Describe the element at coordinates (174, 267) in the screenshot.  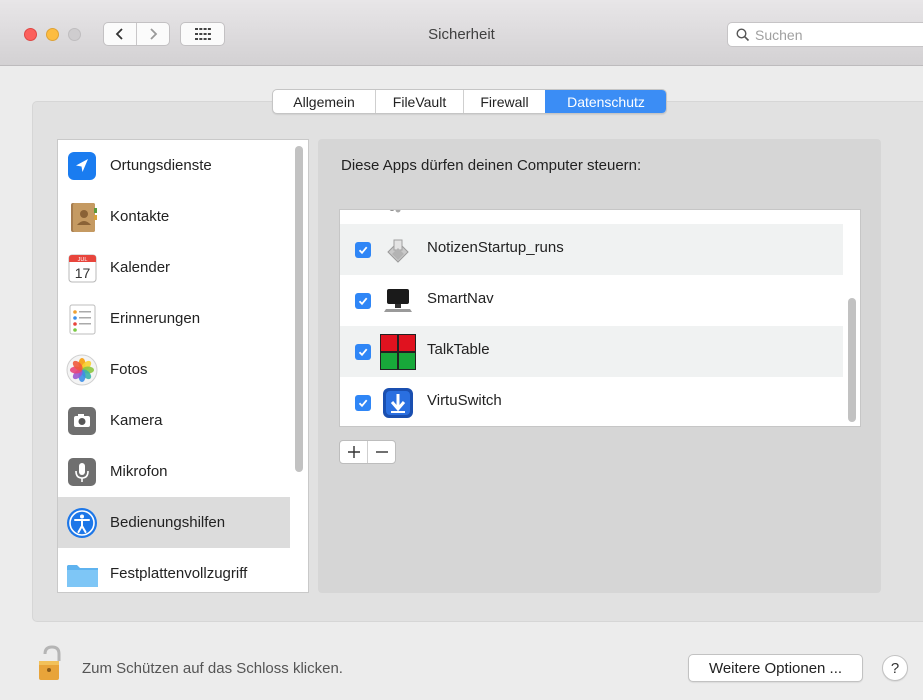
I see `sidebar-item-kalender: JUL 17 Kalender` at that location.